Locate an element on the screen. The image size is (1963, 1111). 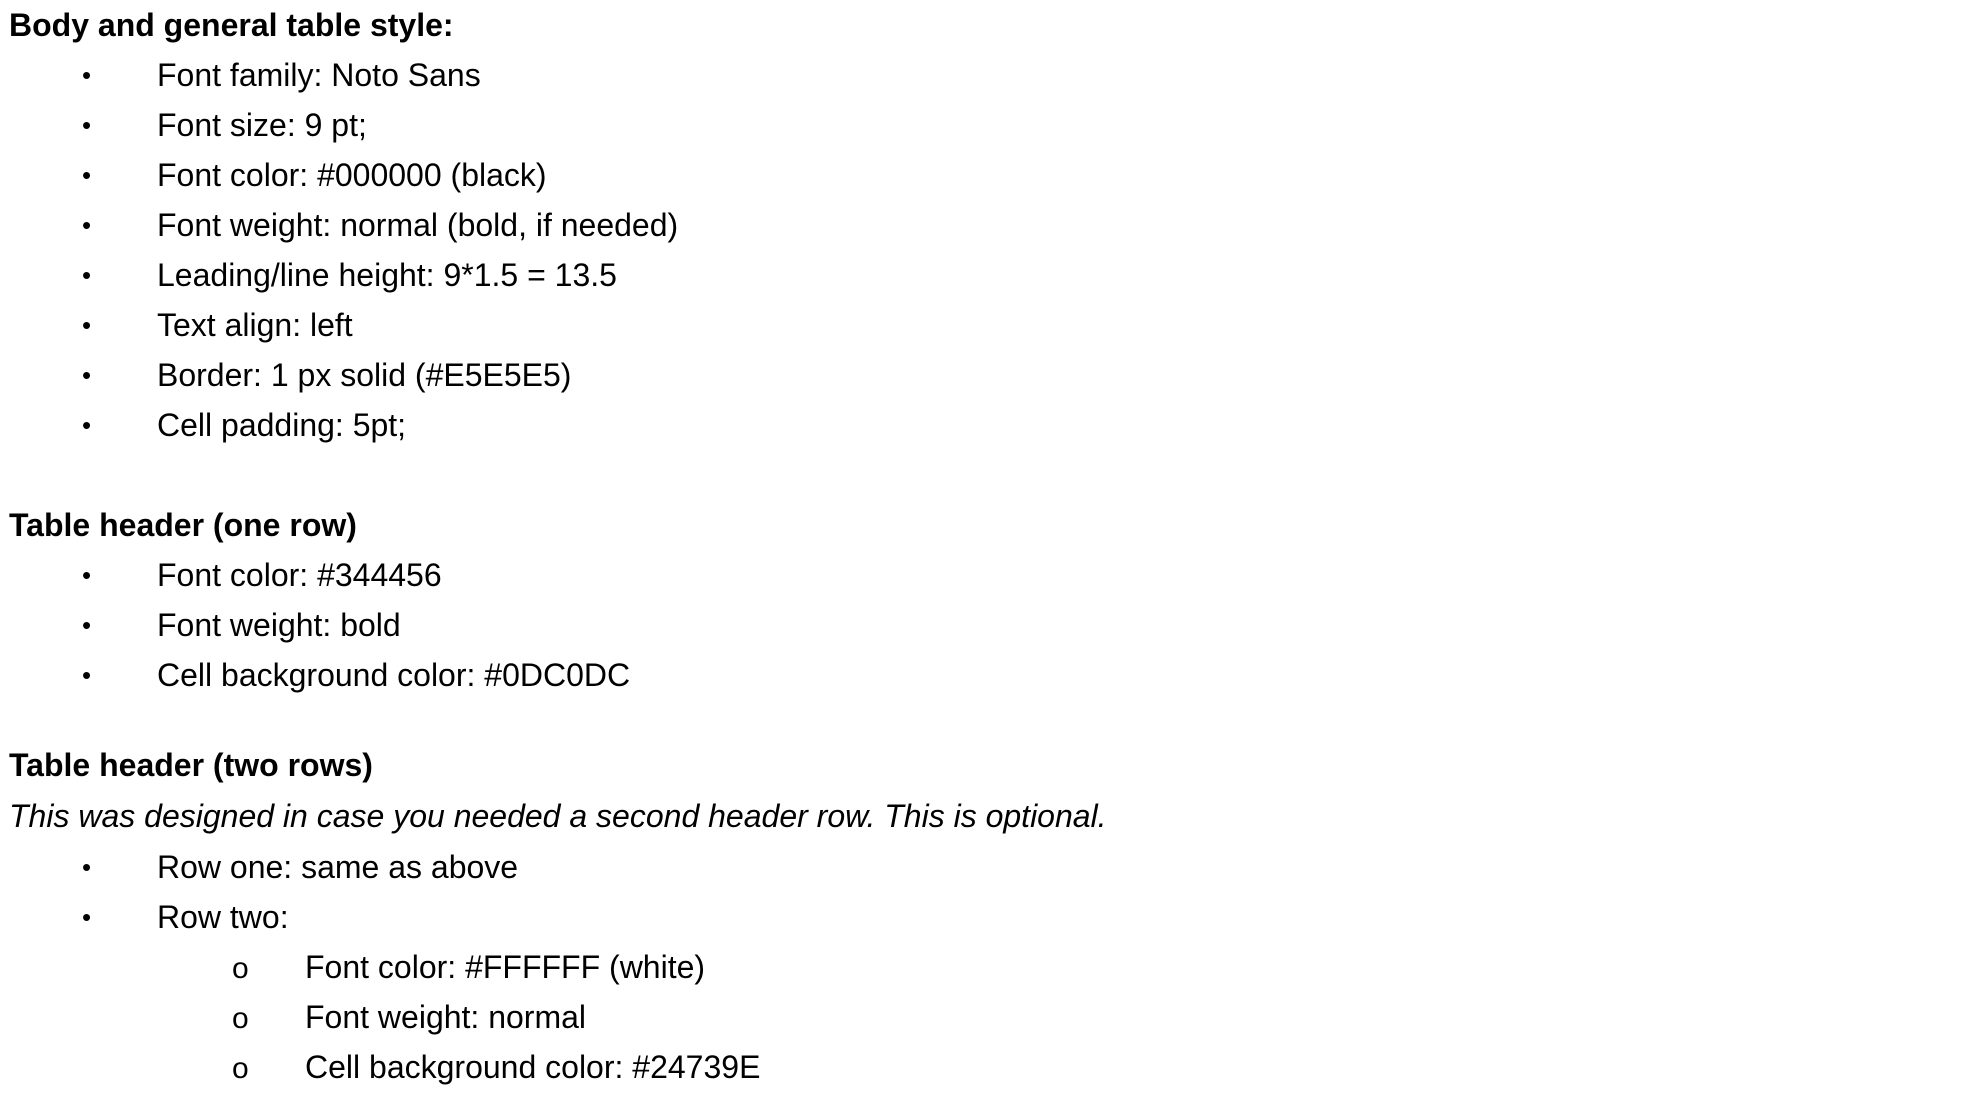
sub-list-item: o Font color: #FFFFFF (white) is located at coordinates (986, 967).